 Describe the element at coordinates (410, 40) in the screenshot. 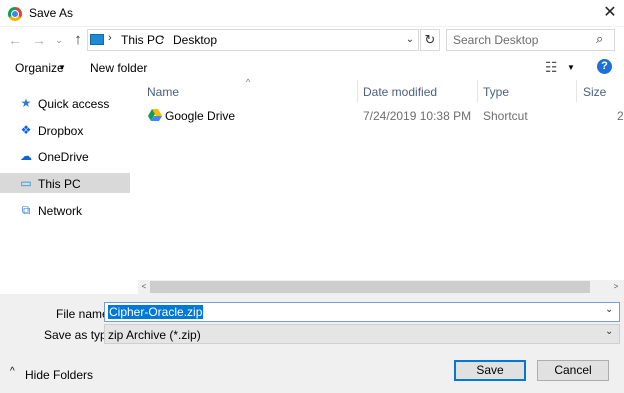

I see `address-dropdown-chevron-icon: ⌄` at that location.